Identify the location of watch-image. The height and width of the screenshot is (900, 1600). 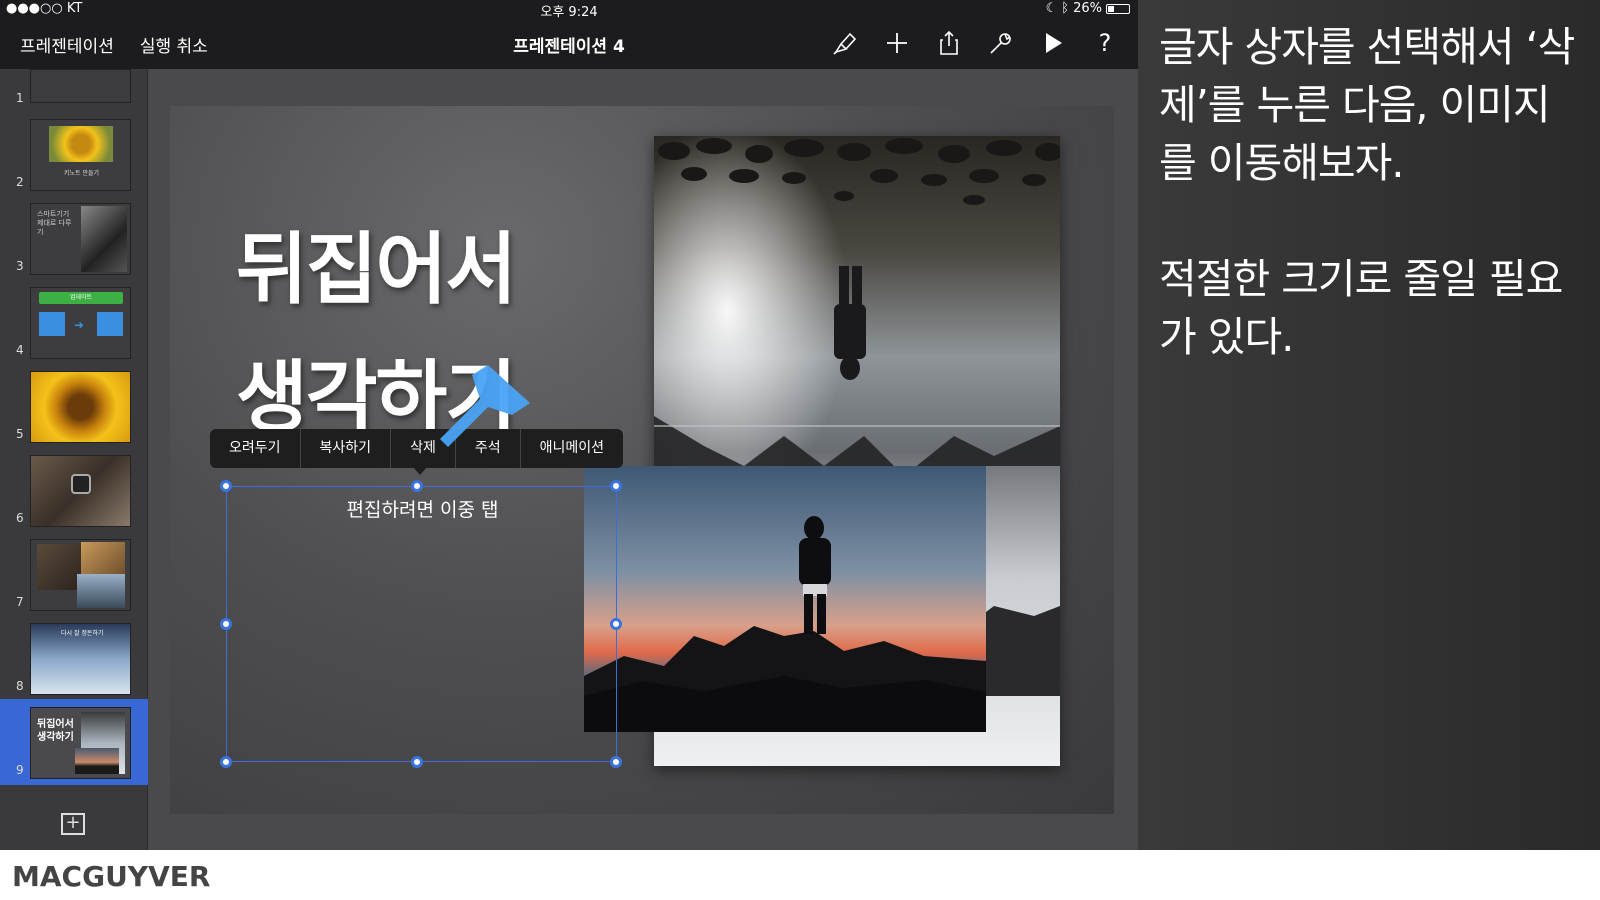
(81, 484).